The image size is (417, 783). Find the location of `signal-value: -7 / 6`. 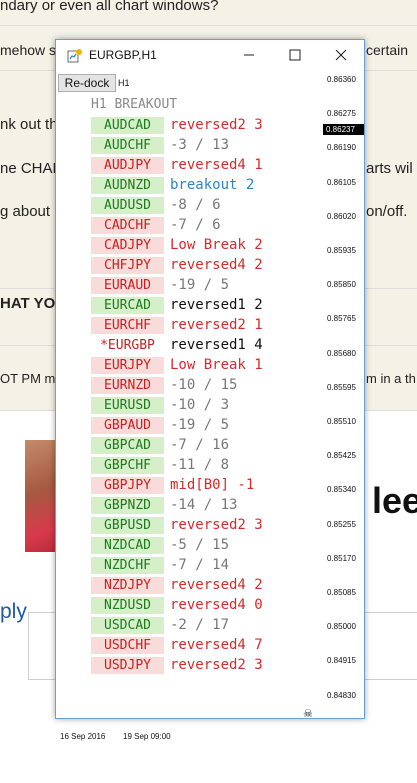

signal-value: -7 / 6 is located at coordinates (195, 225).